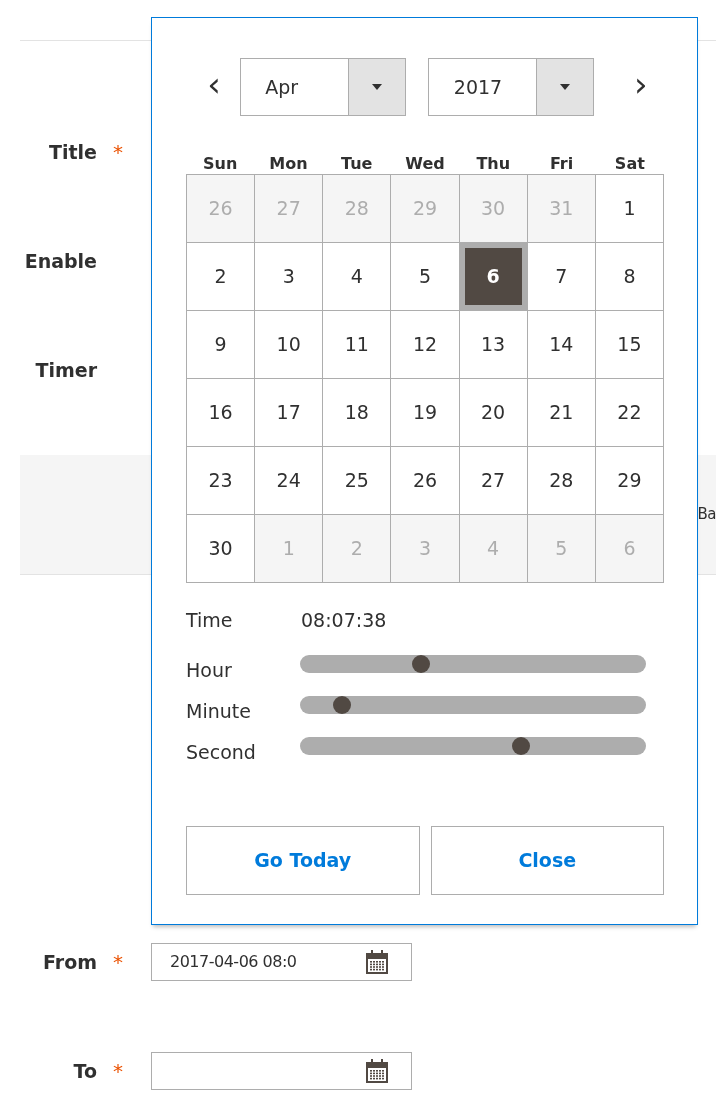 The height and width of the screenshot is (1115, 716). What do you see at coordinates (547, 860) in the screenshot?
I see `close-button: Close` at bounding box center [547, 860].